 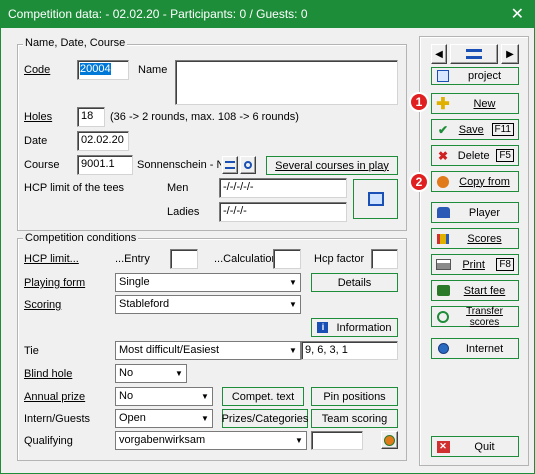 I want to click on compet-text-button: Compet. text, so click(x=263, y=396).